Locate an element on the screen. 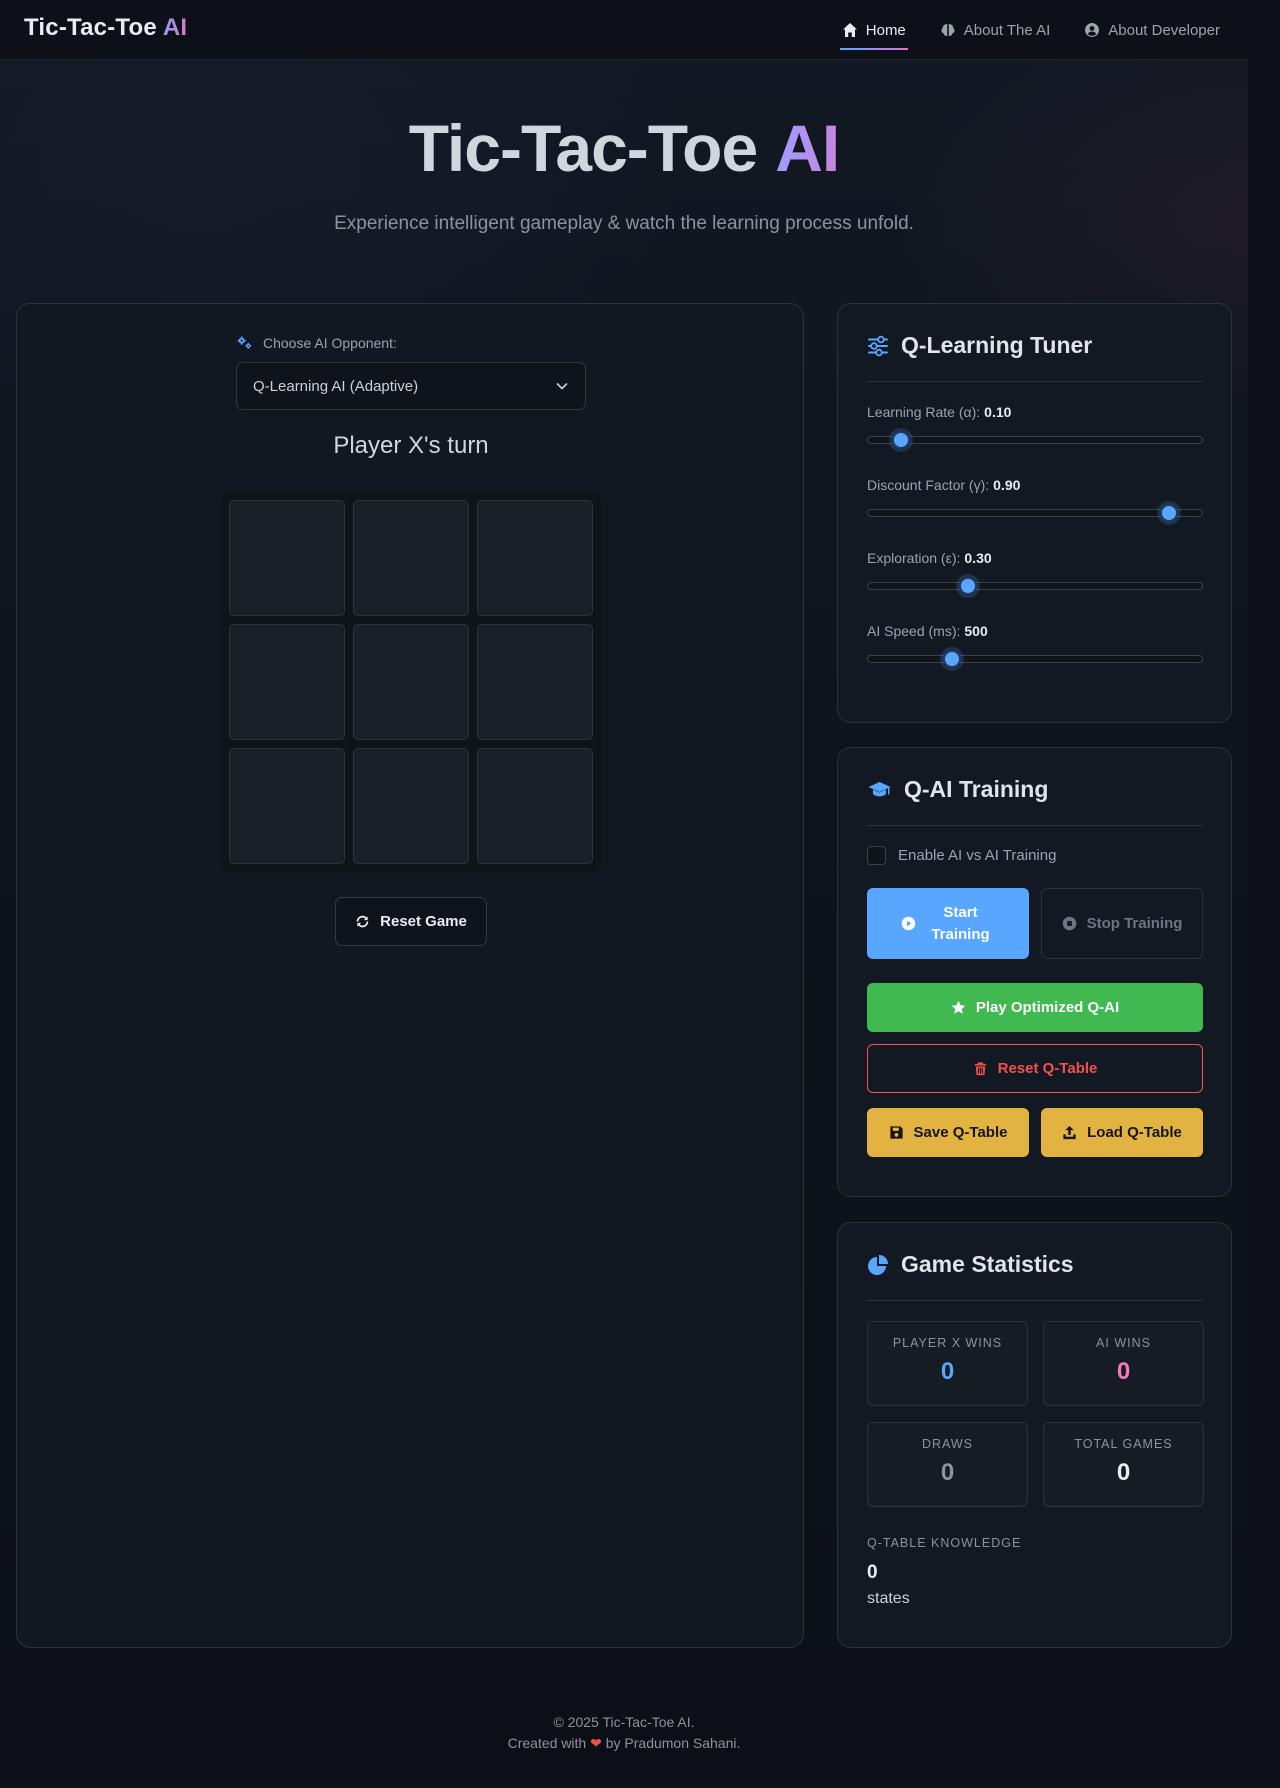 The width and height of the screenshot is (1280, 1788). reset-q-table-button: Reset Q-Table is located at coordinates (1035, 1068).